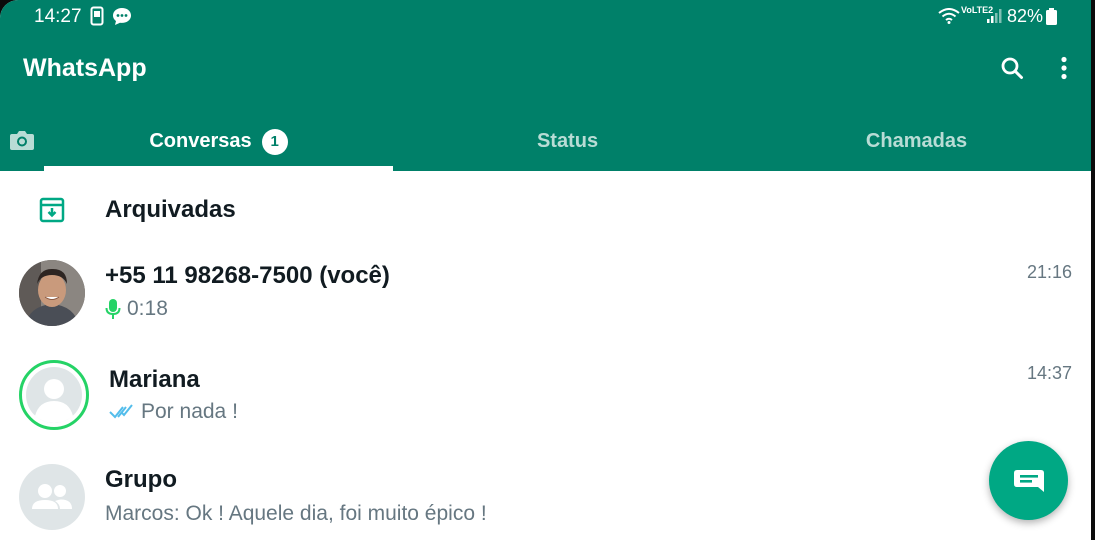 Image resolution: width=1095 pixels, height=540 pixels. Describe the element at coordinates (247, 275) in the screenshot. I see `chat-name: +55 11 98268-7500 (você)` at that location.